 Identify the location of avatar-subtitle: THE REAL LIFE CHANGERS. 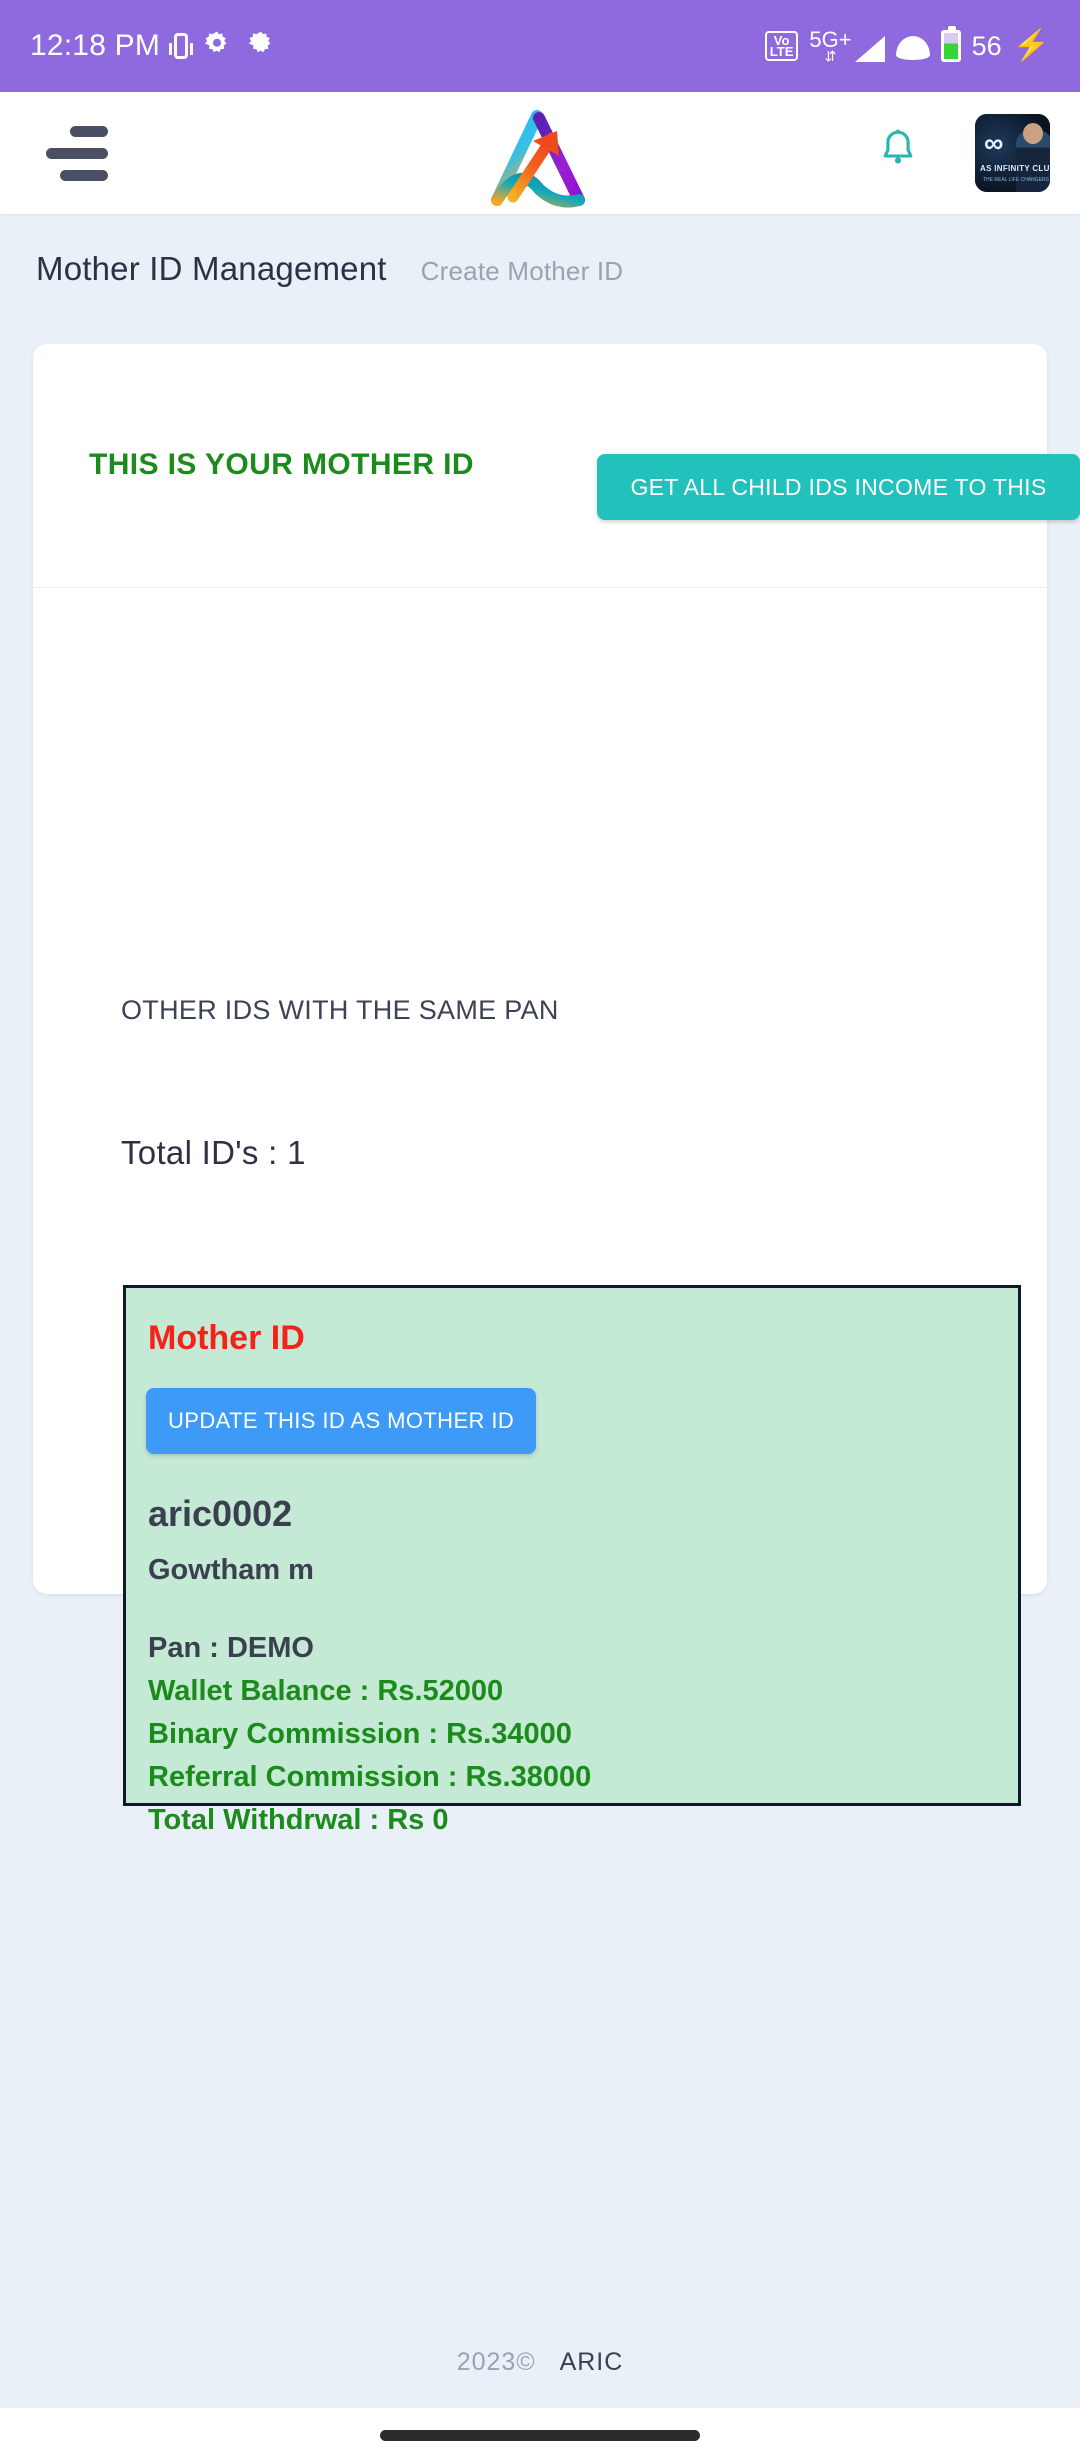
(1016, 180).